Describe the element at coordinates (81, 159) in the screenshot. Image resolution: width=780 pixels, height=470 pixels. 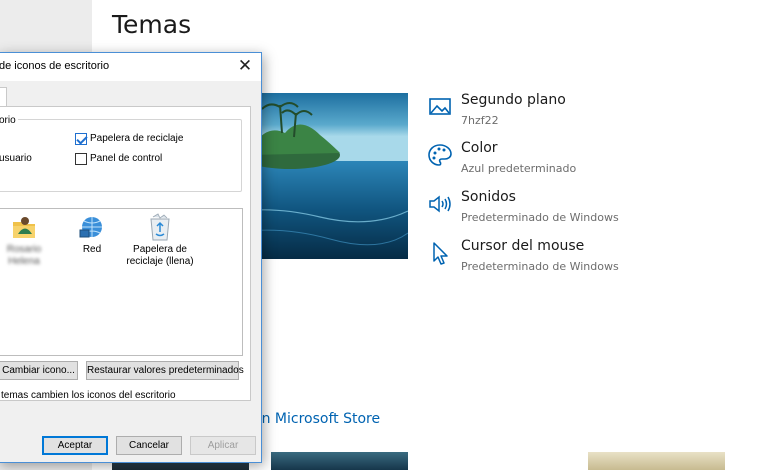
I see `control-panel-checkbox` at that location.